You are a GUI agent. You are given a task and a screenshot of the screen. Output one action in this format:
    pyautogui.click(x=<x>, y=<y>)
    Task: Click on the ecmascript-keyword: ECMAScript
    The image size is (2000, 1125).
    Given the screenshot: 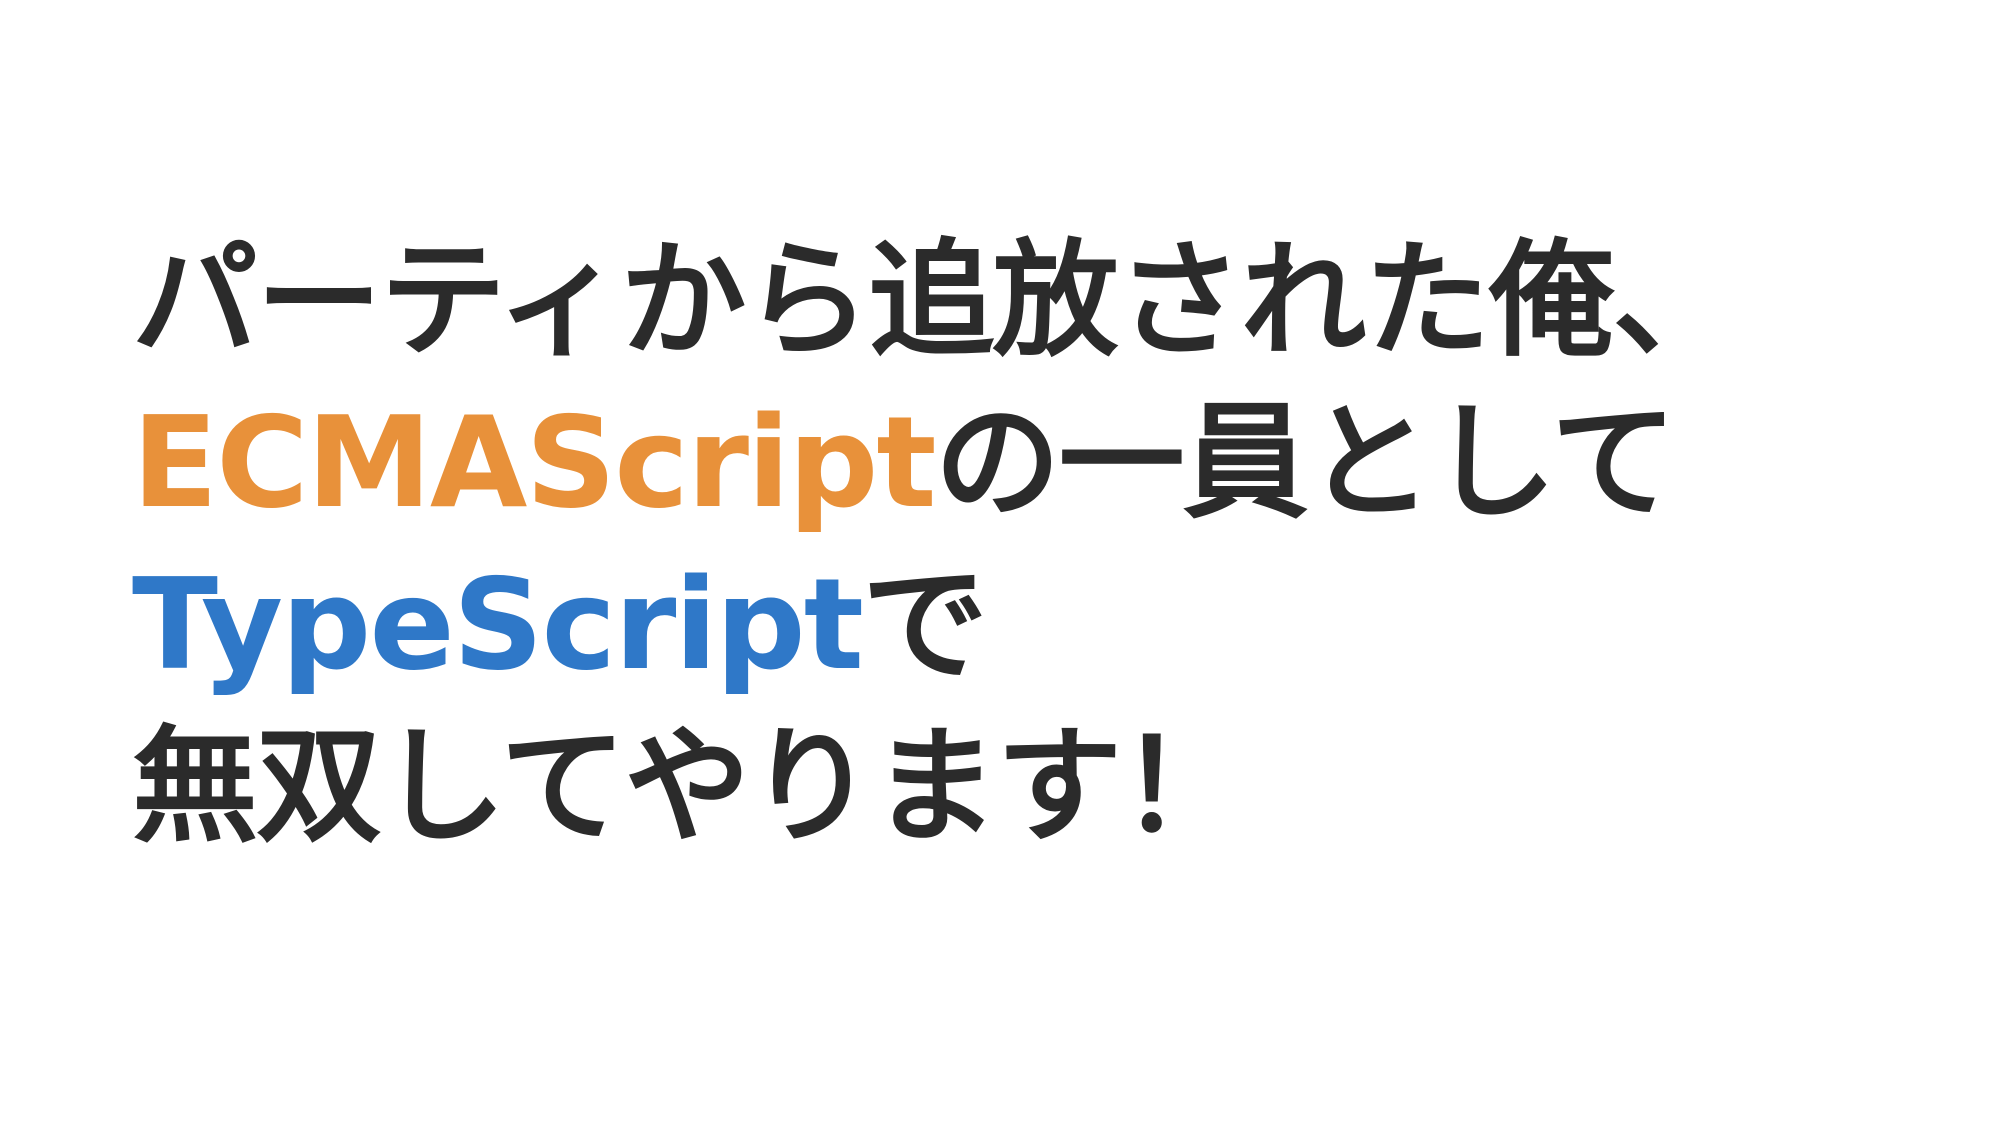 What is the action you would take?
    pyautogui.click(x=534, y=462)
    